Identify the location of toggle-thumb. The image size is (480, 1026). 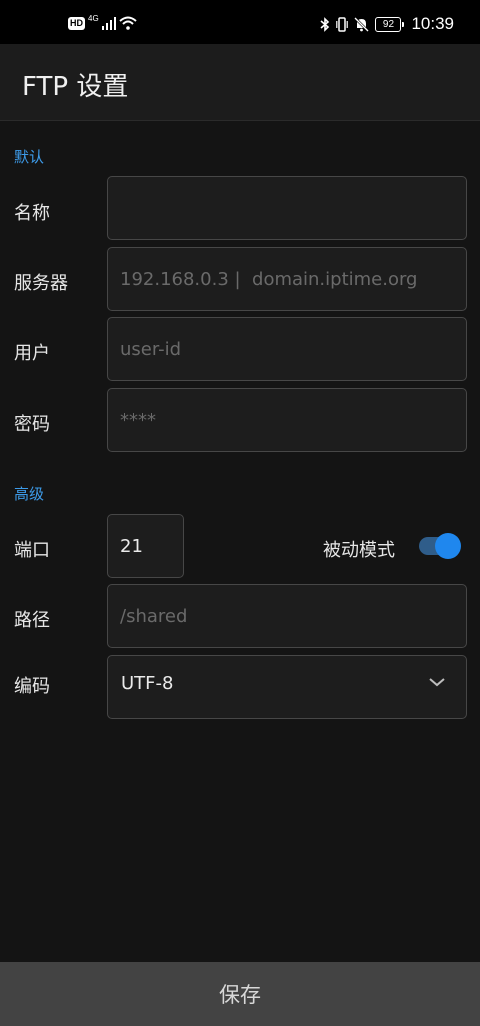
(448, 546).